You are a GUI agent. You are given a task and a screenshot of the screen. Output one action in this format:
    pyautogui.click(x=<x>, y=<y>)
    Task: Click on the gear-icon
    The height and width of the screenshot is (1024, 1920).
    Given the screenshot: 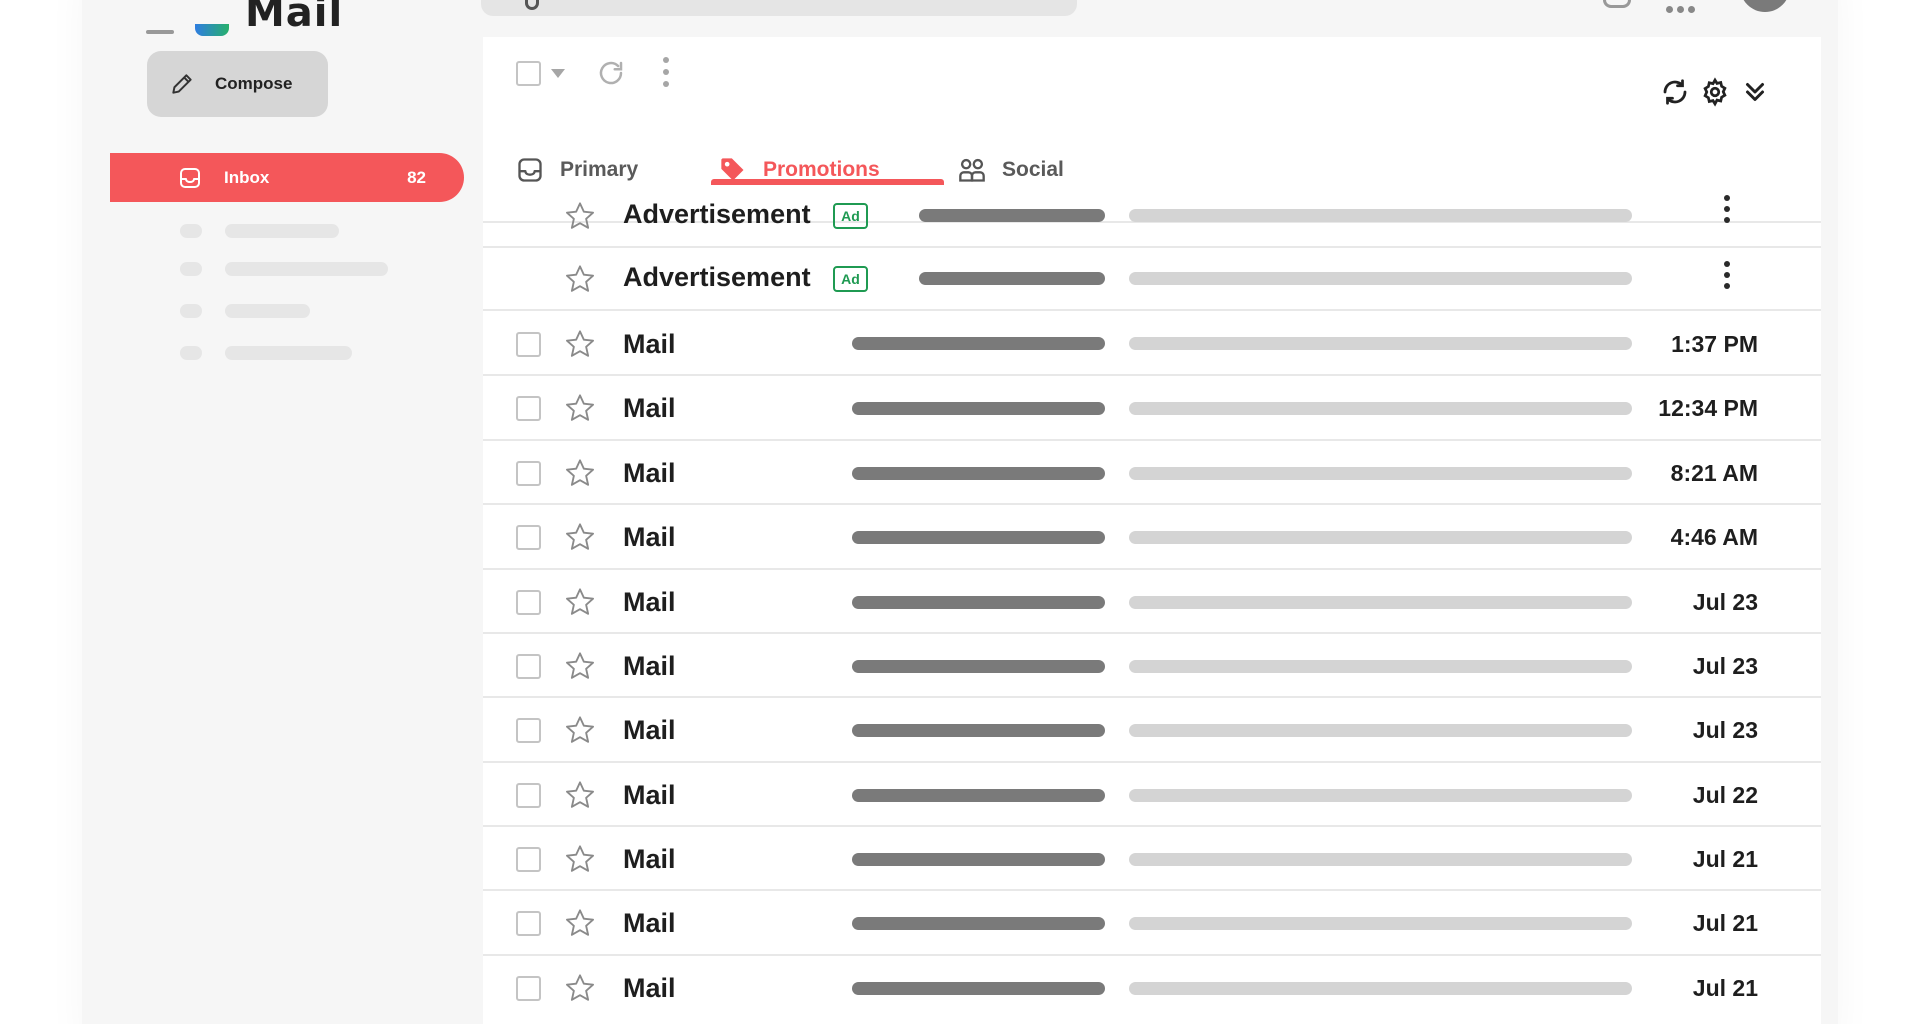 What is the action you would take?
    pyautogui.click(x=1715, y=92)
    